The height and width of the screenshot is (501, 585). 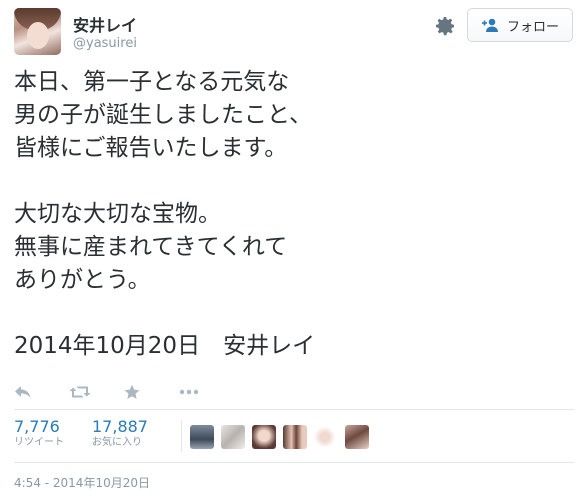 I want to click on tweet-line: 無事に産まれてきてくれて, so click(x=151, y=247).